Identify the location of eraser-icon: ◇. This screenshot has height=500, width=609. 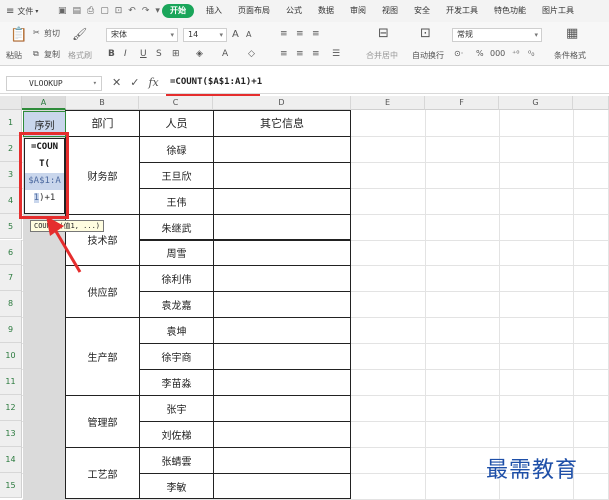
(251, 54).